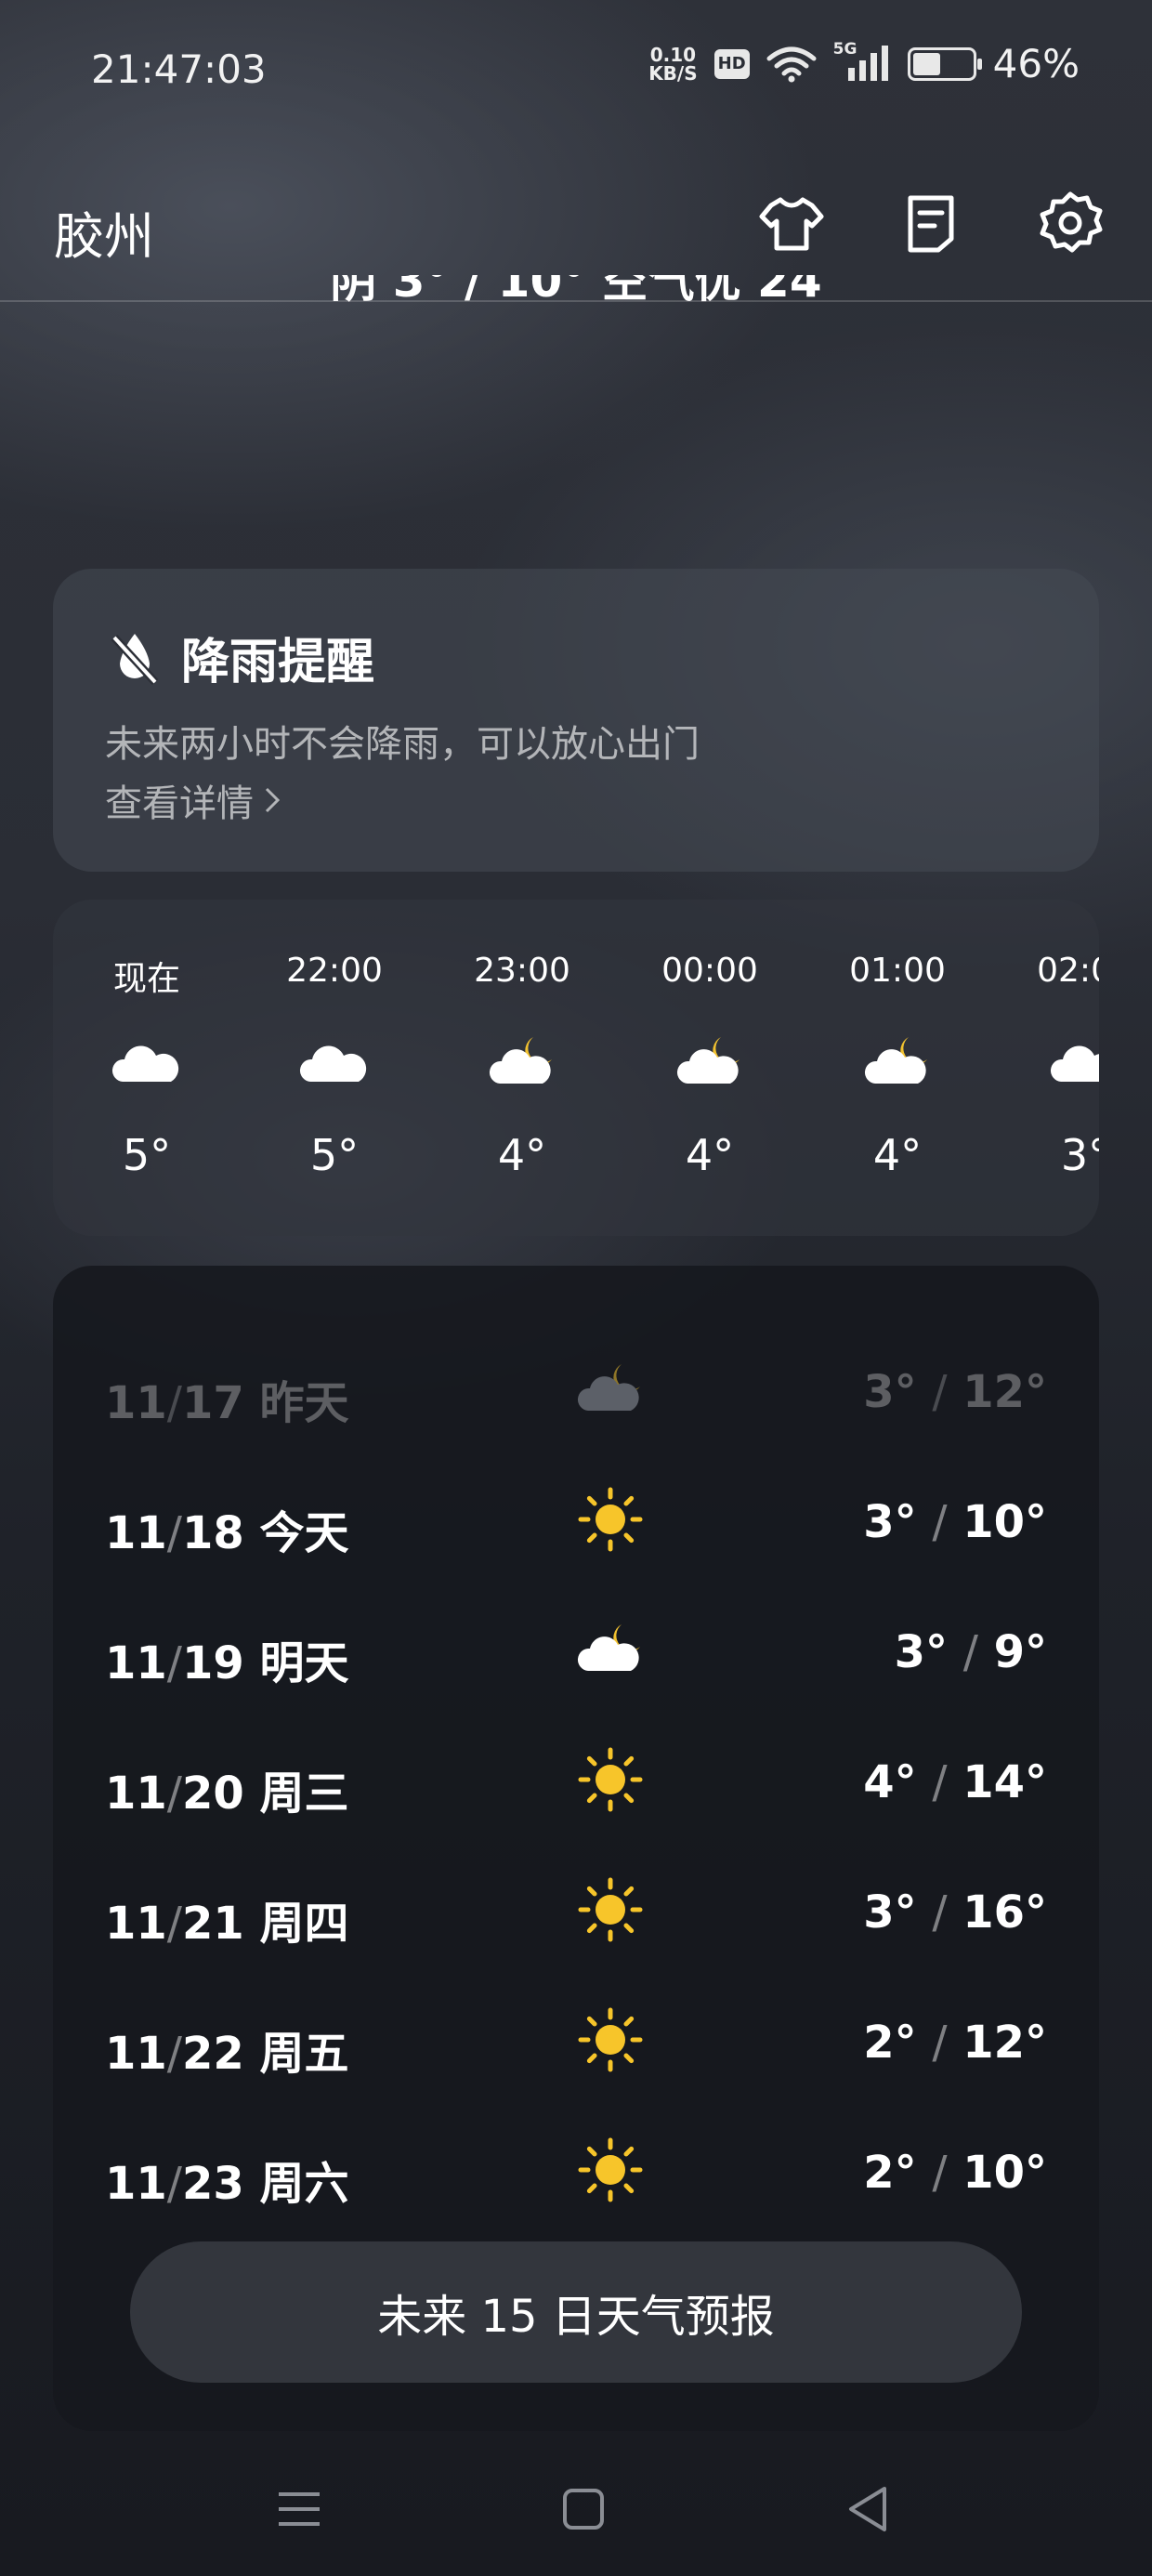 The image size is (1152, 2576). I want to click on day-temp-range: 2° / 10°, so click(955, 2173).